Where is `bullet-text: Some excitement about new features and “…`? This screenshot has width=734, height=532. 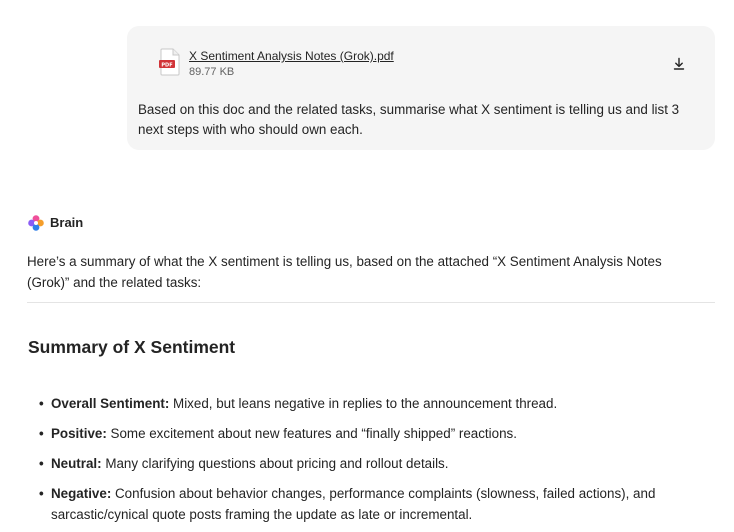 bullet-text: Some excitement about new features and “… is located at coordinates (311, 433).